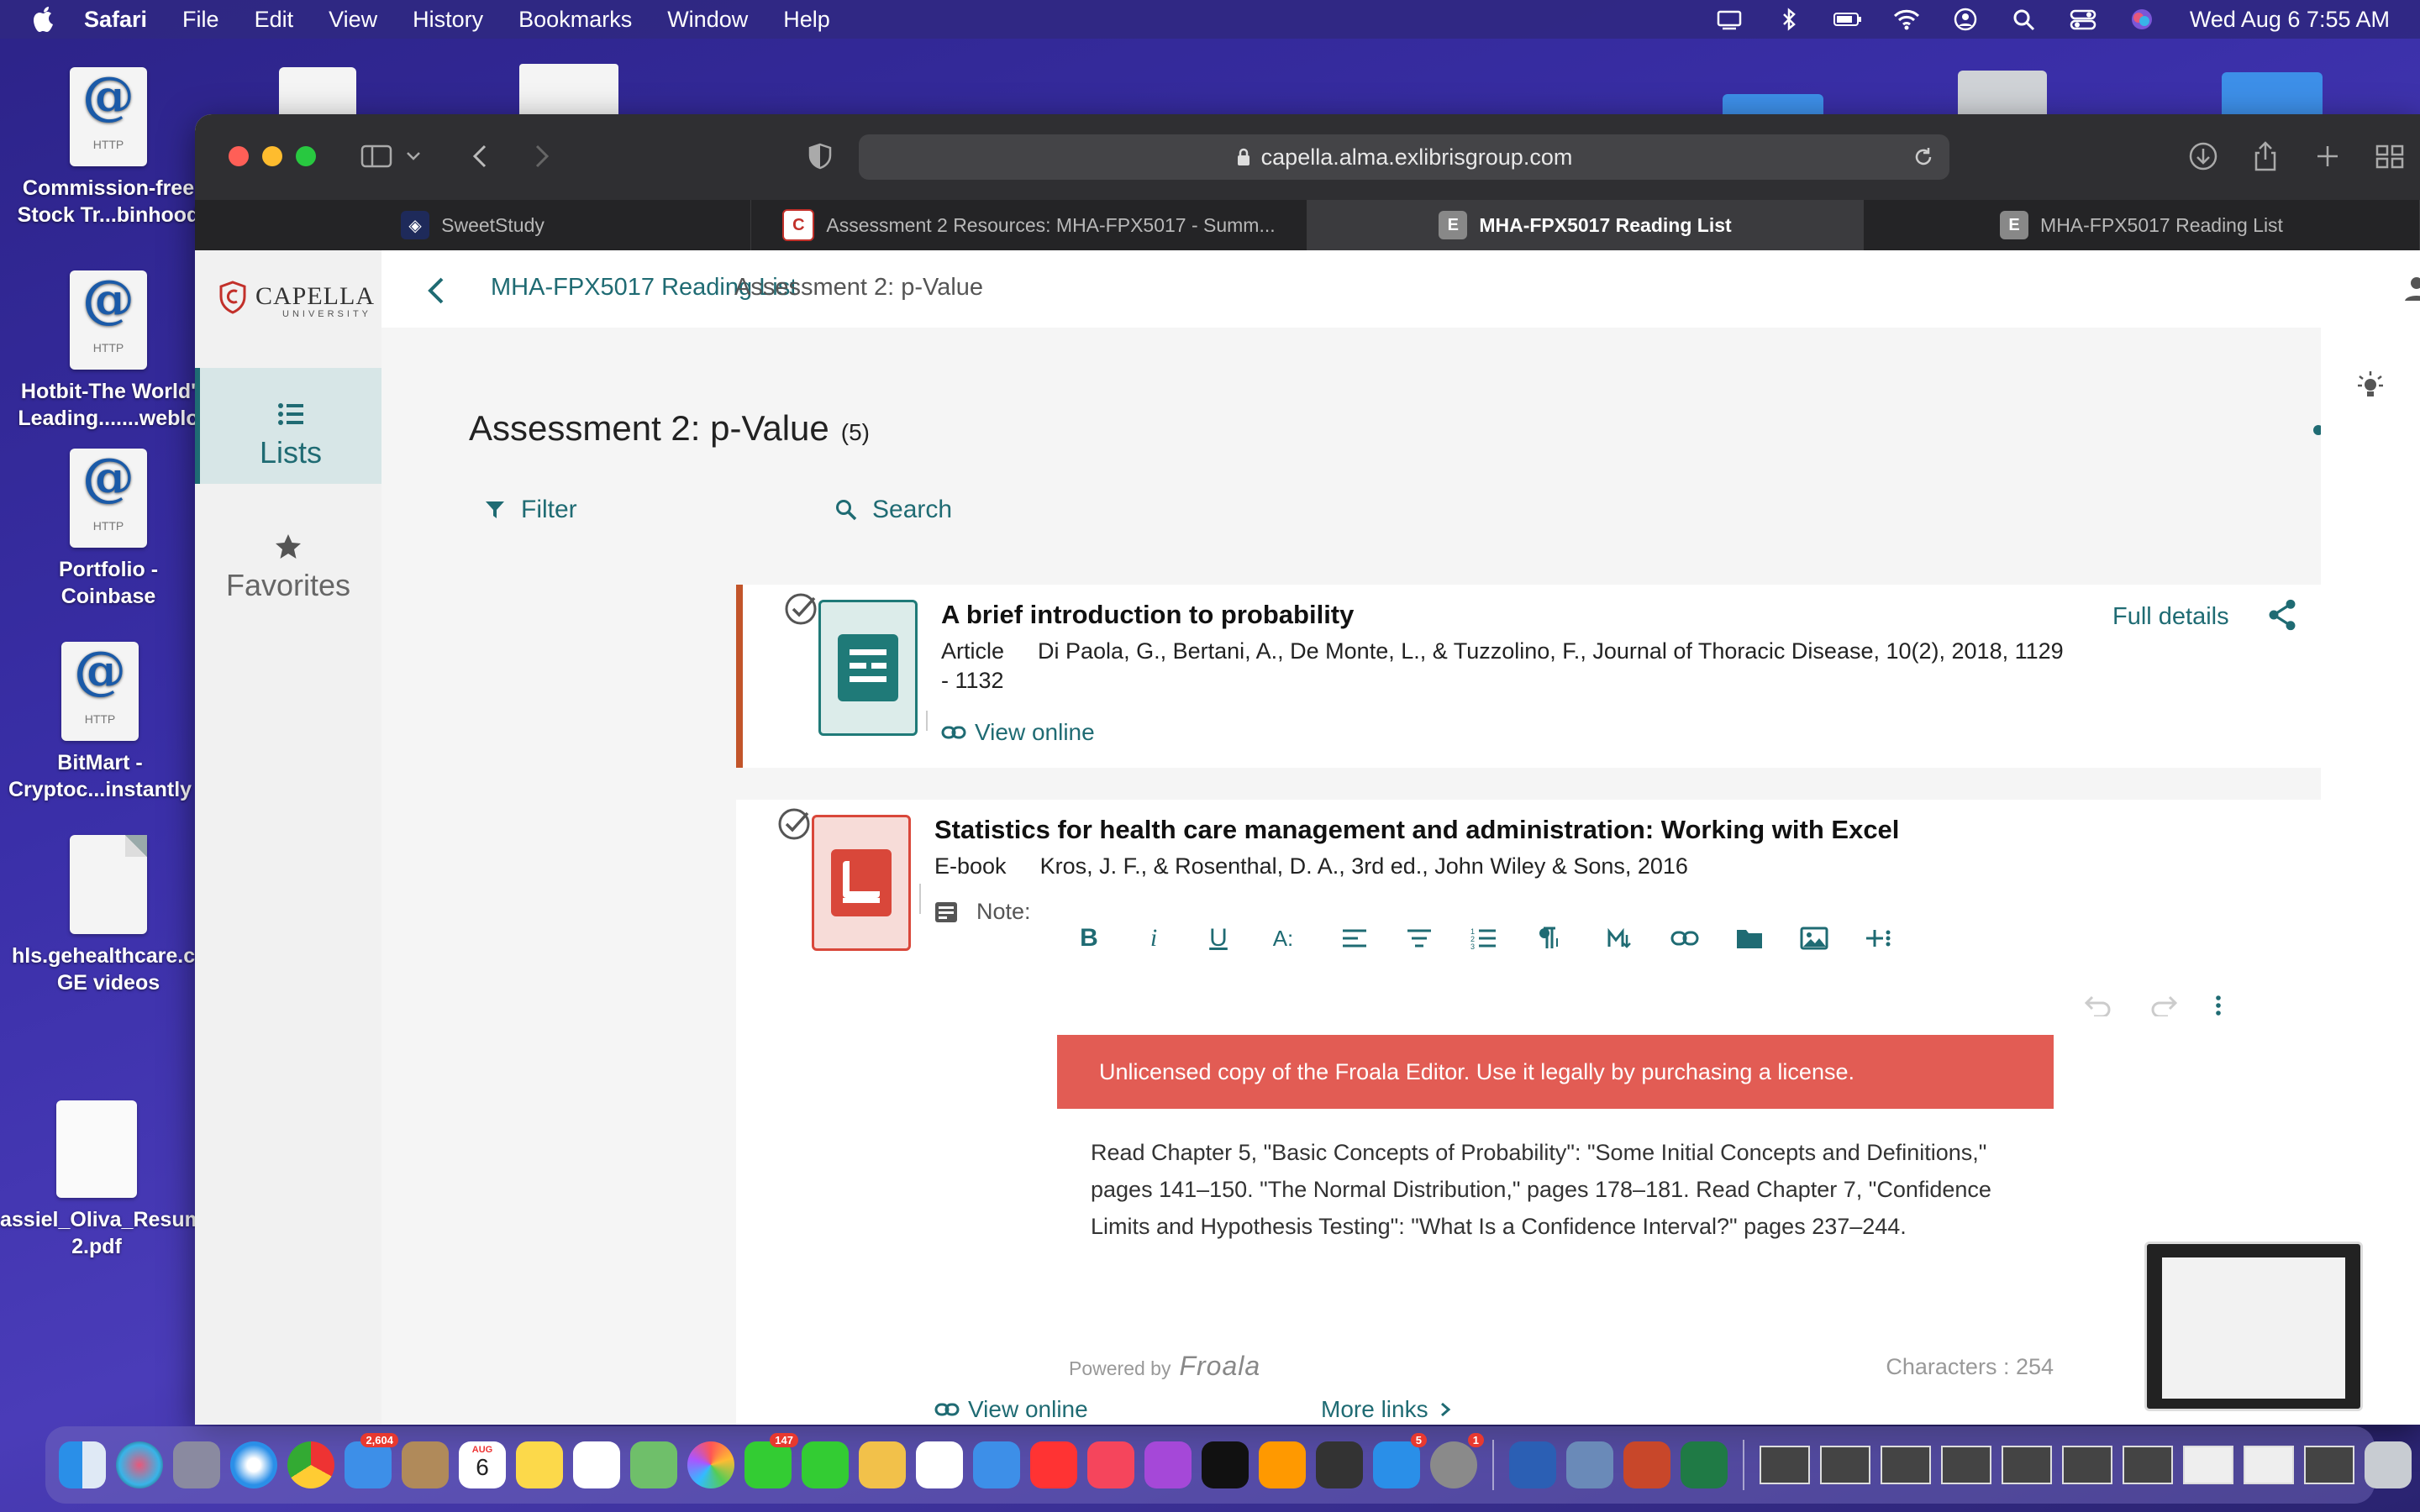 Image resolution: width=2420 pixels, height=1512 pixels. What do you see at coordinates (426, 1464) in the screenshot?
I see `contacts-icon` at bounding box center [426, 1464].